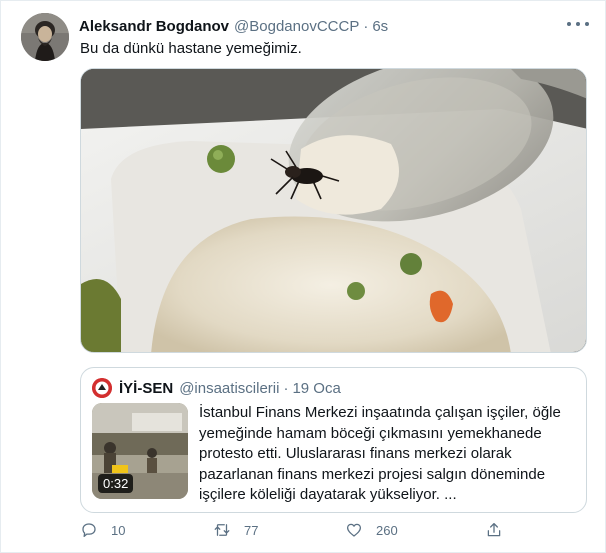 Image resolution: width=606 pixels, height=553 pixels. Describe the element at coordinates (222, 530) in the screenshot. I see `retweet-icon` at that location.